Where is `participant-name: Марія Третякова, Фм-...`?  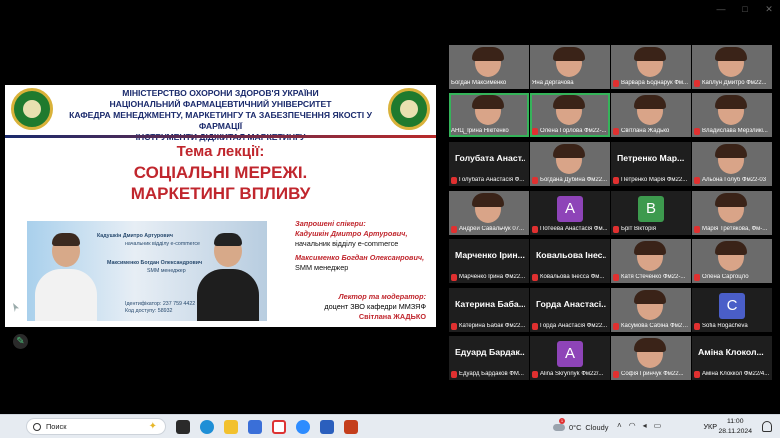 participant-name: Марія Третякова, Фм-... is located at coordinates (735, 229).